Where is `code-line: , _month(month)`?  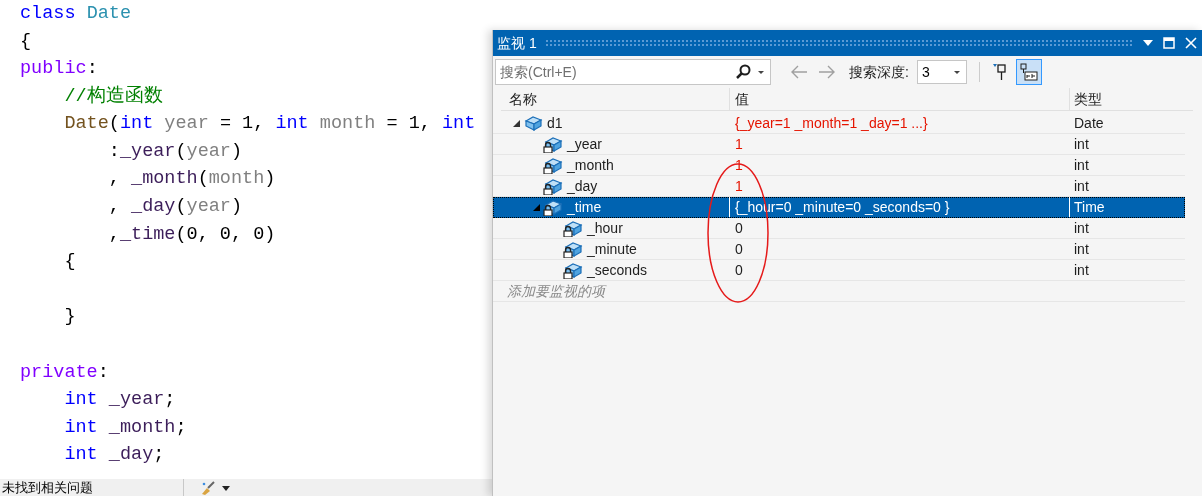
code-line: , _month(month) is located at coordinates (191, 179).